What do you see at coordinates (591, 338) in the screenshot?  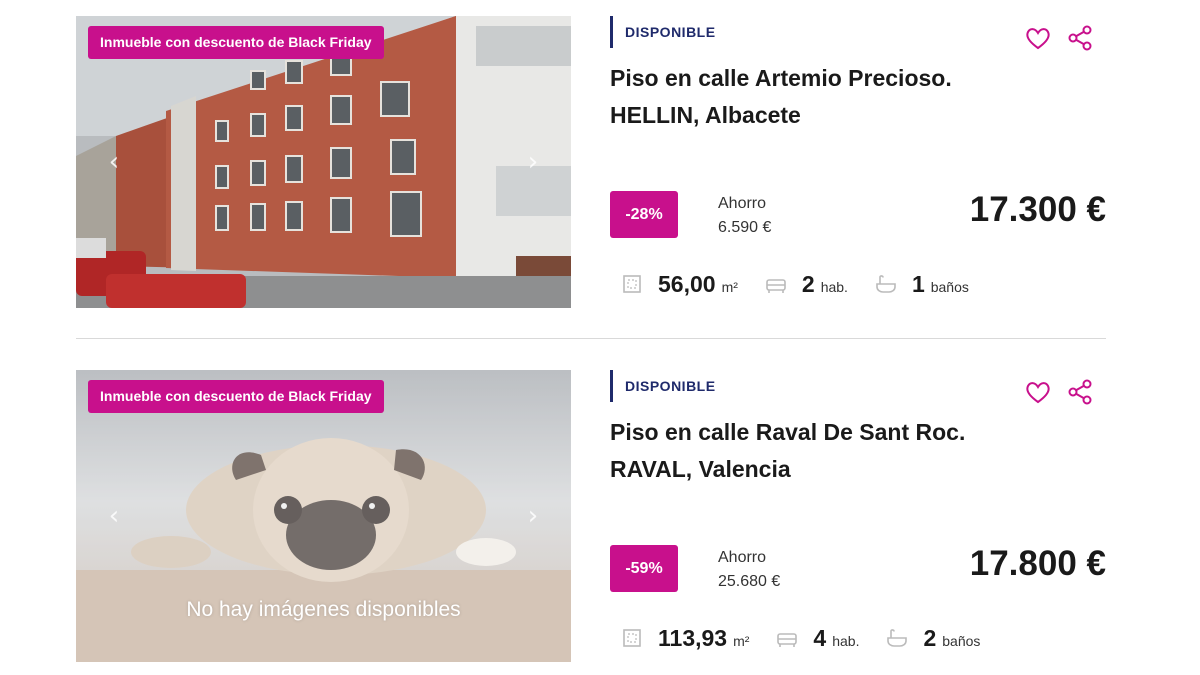 I see `listing-divider` at bounding box center [591, 338].